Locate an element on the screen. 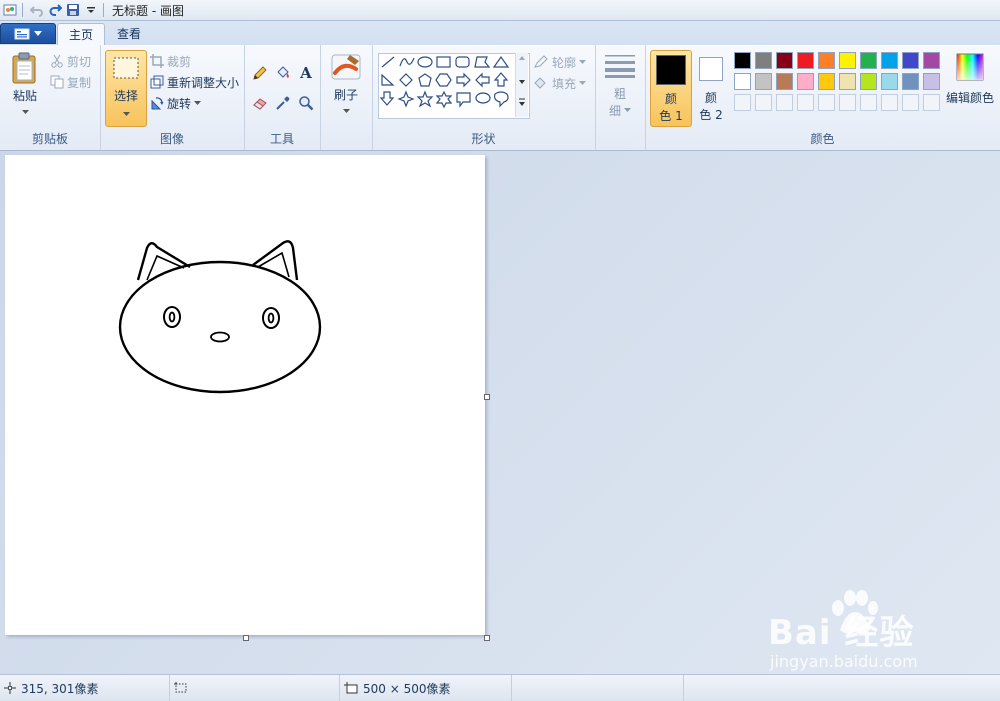 This screenshot has width=1000, height=701. eraser-icon is located at coordinates (260, 103).